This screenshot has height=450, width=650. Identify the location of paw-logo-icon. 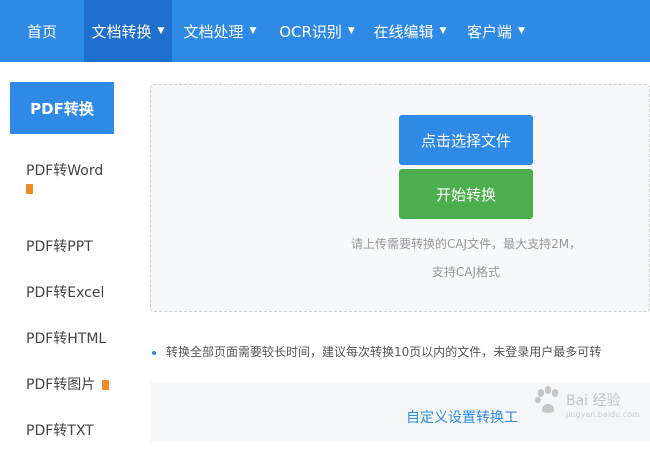
(547, 399).